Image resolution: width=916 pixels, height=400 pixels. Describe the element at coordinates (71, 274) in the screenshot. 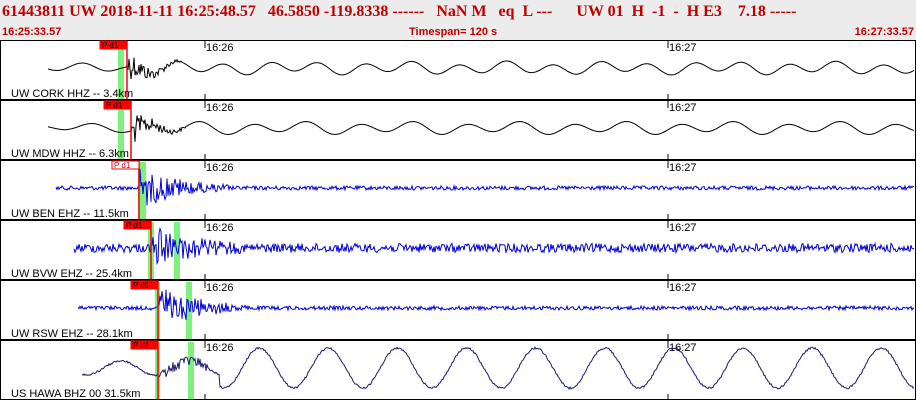

I see `trace-station-label: UW BVW EHZ -- 25.4km` at that location.